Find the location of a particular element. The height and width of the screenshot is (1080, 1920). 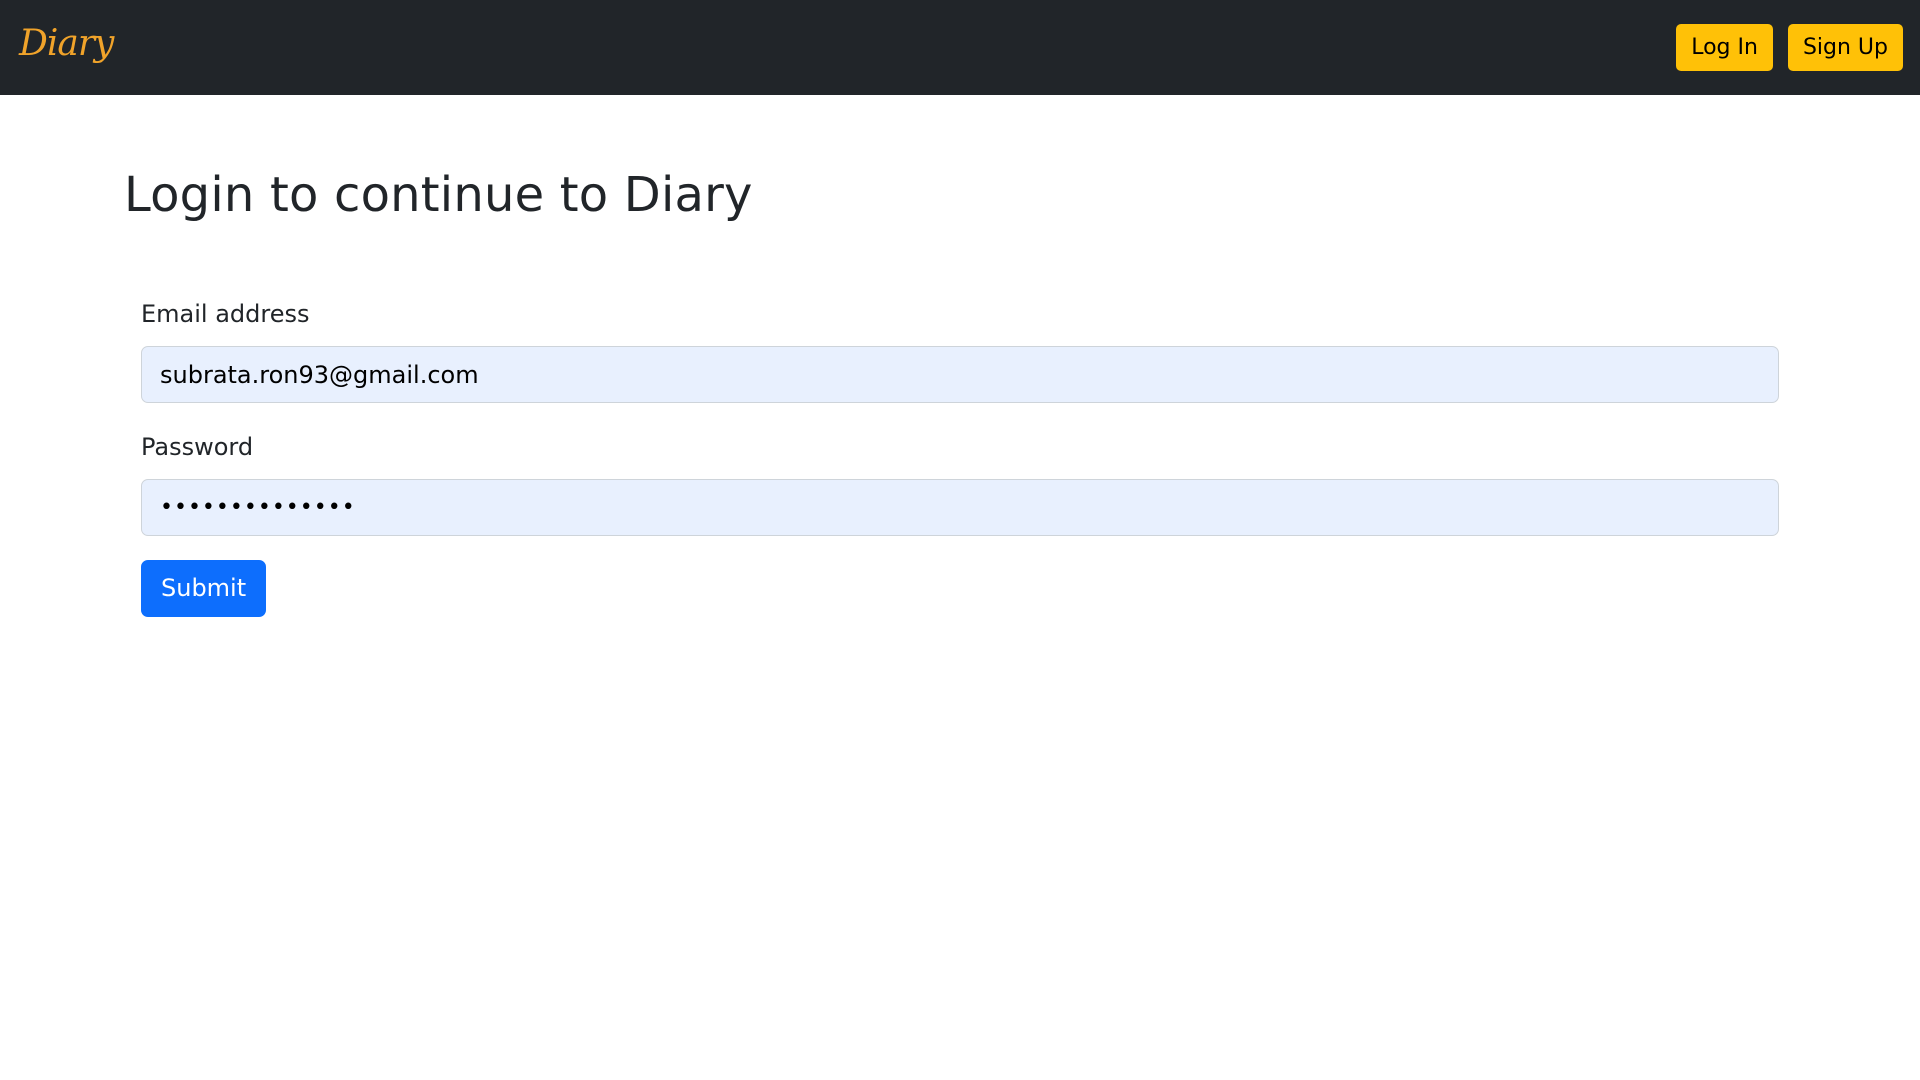

brand-logo: Diary is located at coordinates (66, 44).